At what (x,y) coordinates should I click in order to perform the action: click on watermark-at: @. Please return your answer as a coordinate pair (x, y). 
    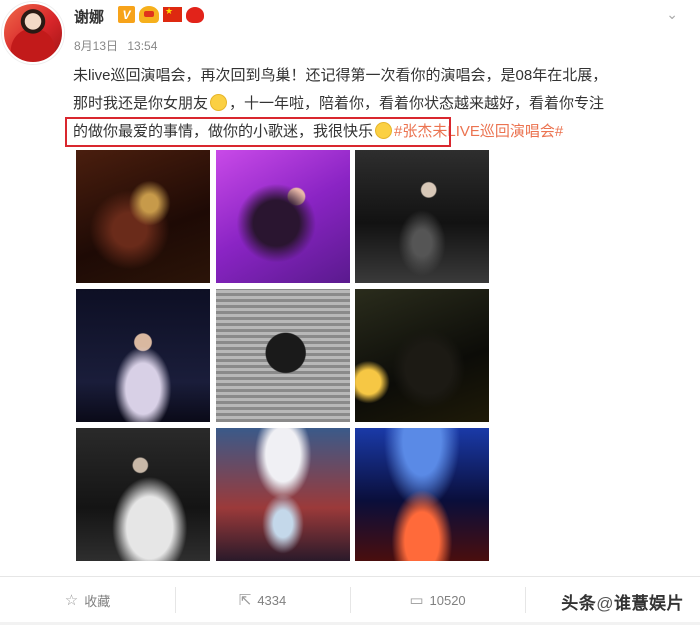
    Looking at the image, I should click on (605, 603).